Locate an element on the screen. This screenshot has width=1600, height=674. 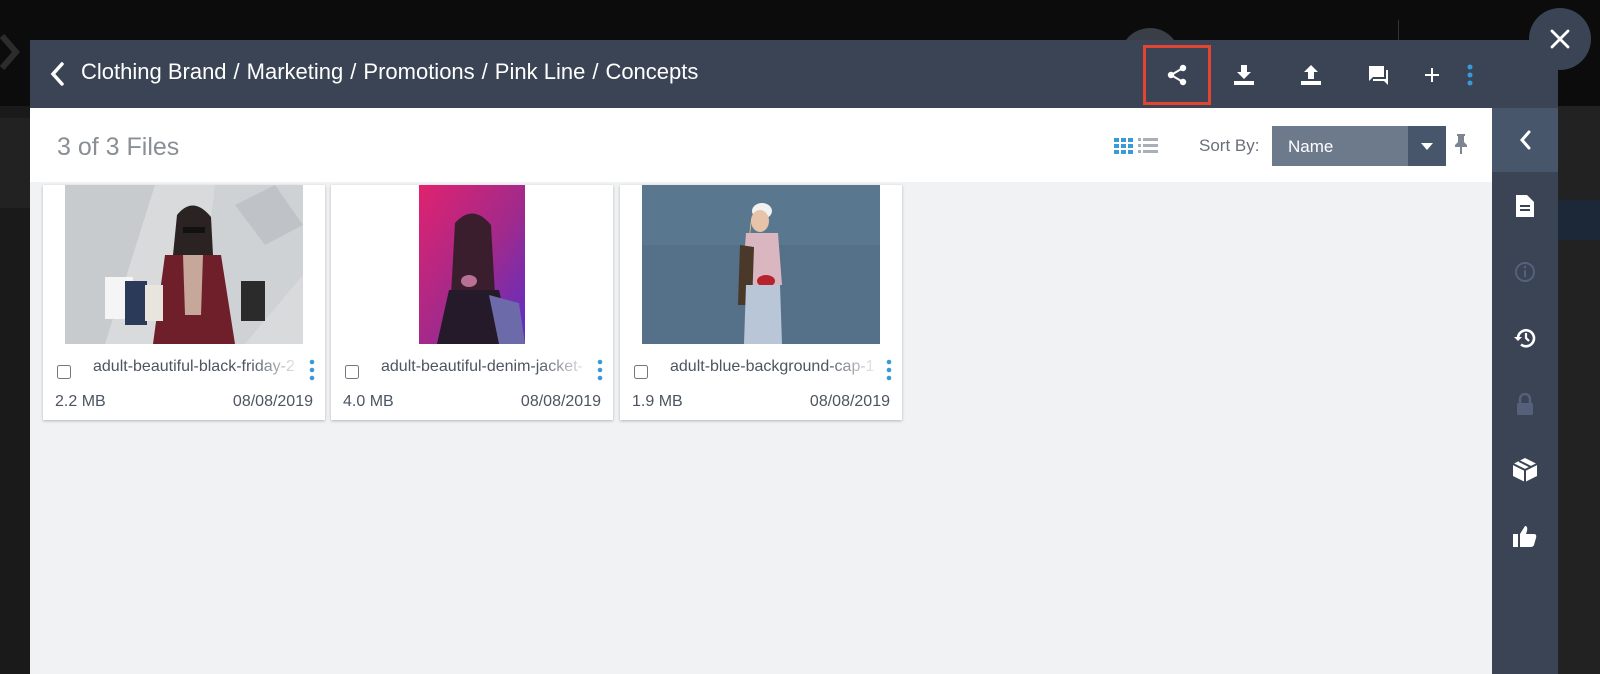
background-row is located at coordinates (15, 163).